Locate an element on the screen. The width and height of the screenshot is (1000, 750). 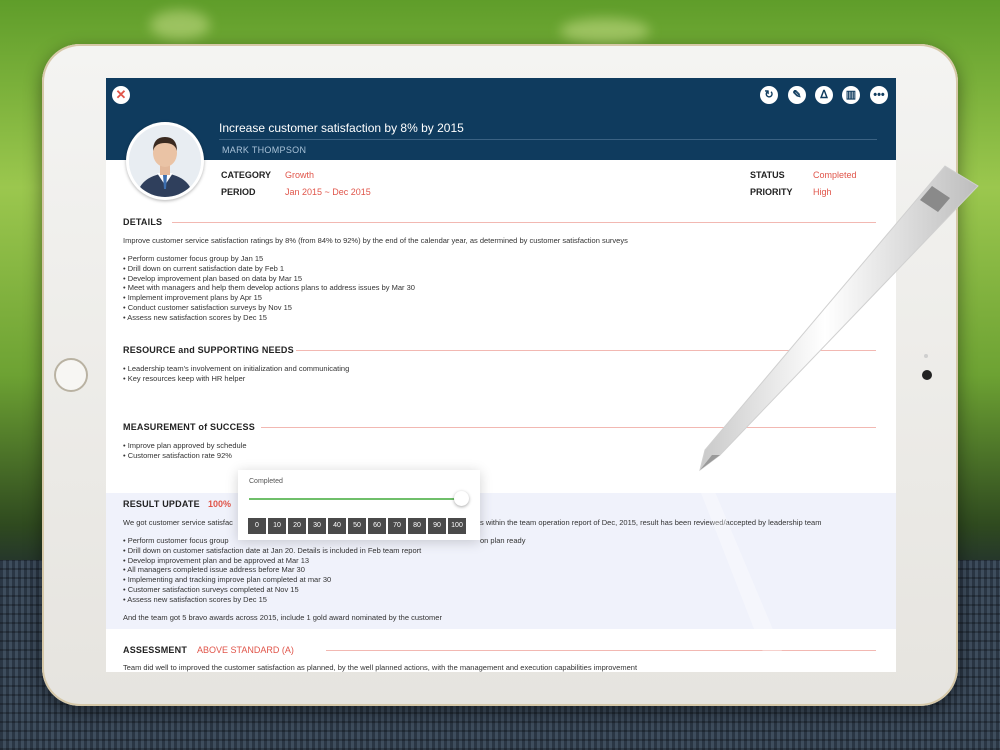
tick-button: 10 is located at coordinates (277, 526).